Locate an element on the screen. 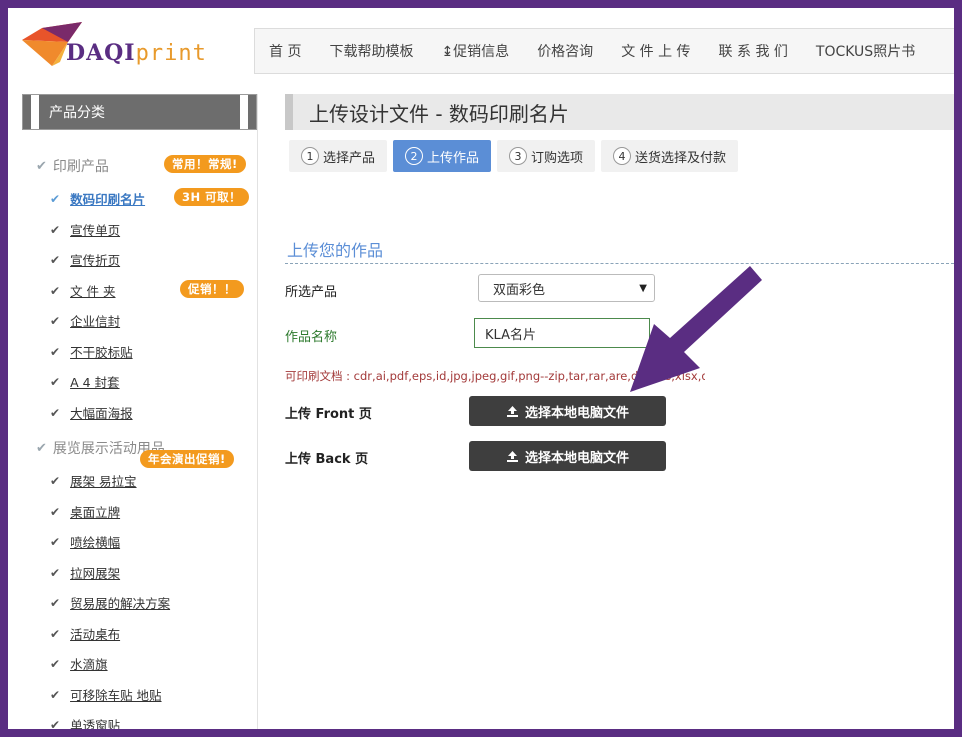  sidebar-item-stickers: ✔ 不干胶标贴 is located at coordinates (91, 351).